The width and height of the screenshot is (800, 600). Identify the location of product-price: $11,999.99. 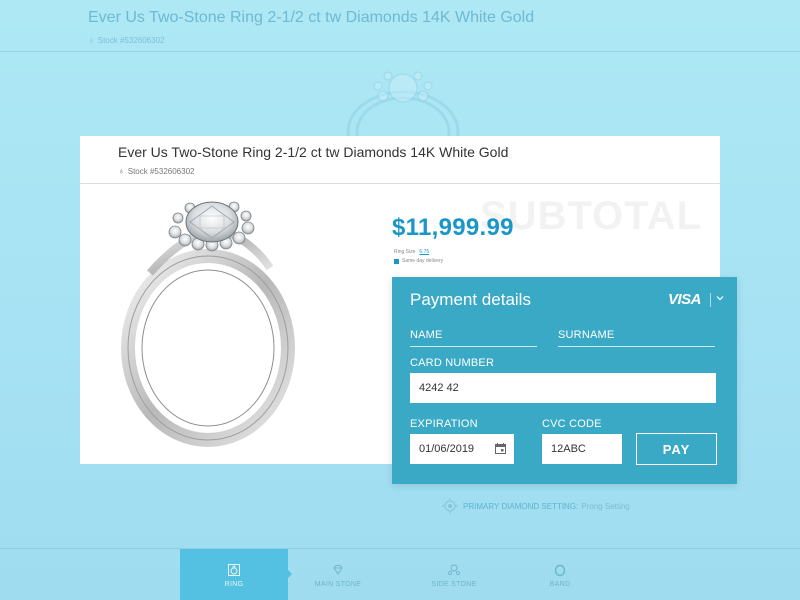
(453, 227).